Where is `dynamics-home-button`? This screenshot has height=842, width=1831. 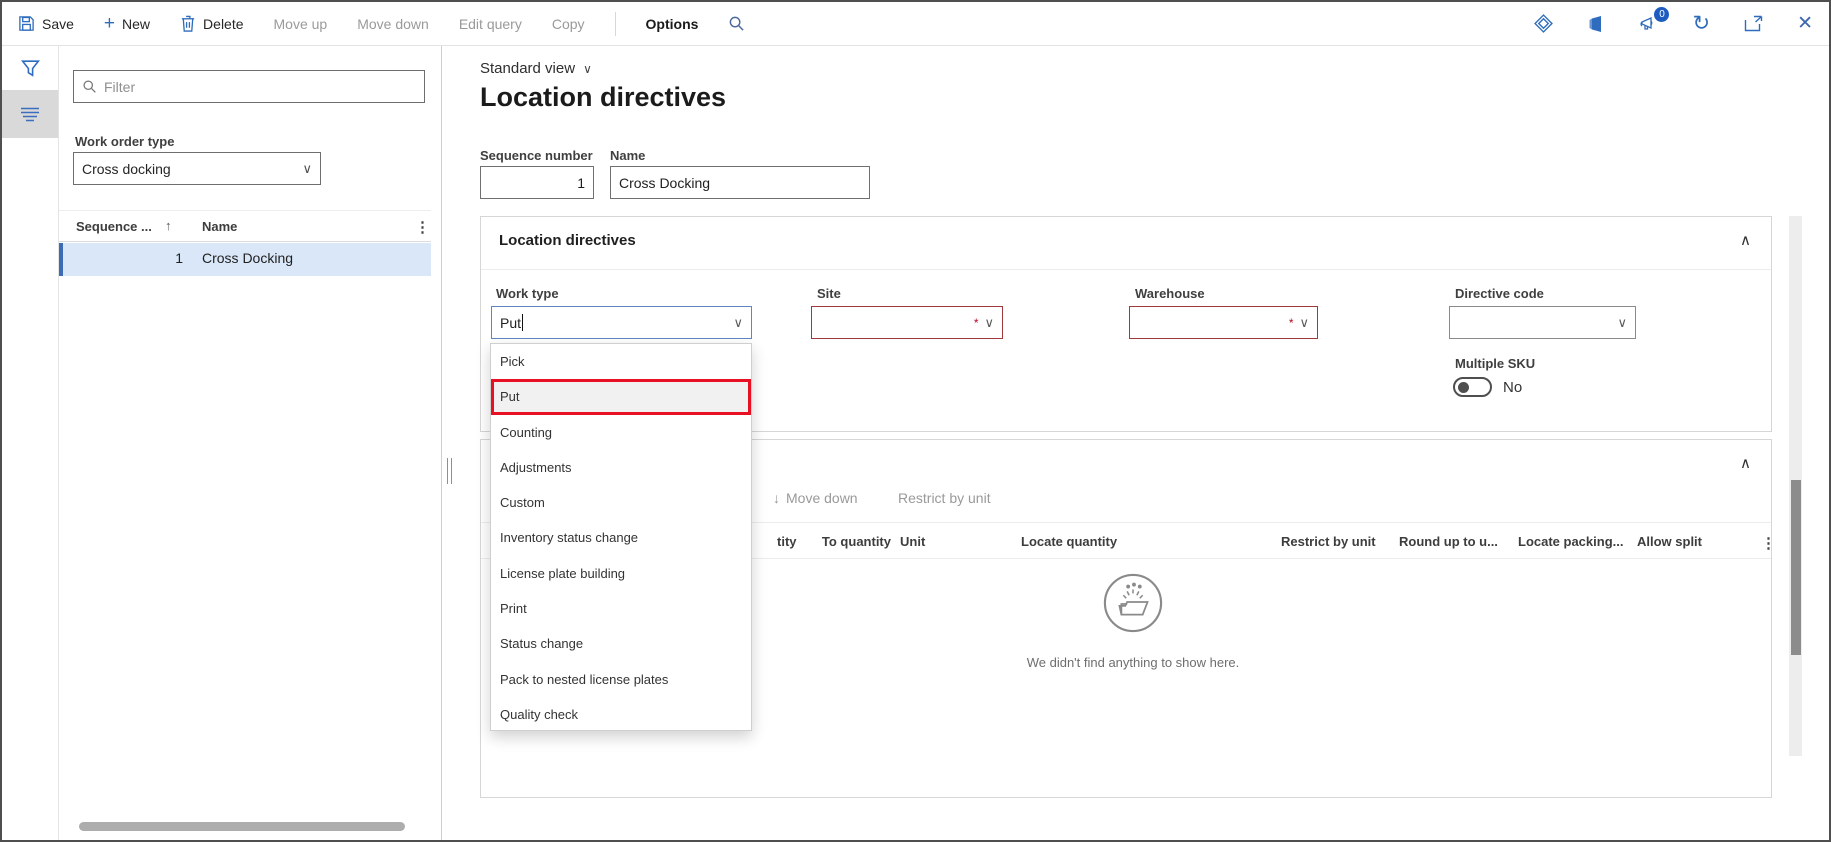 dynamics-home-button is located at coordinates (1544, 23).